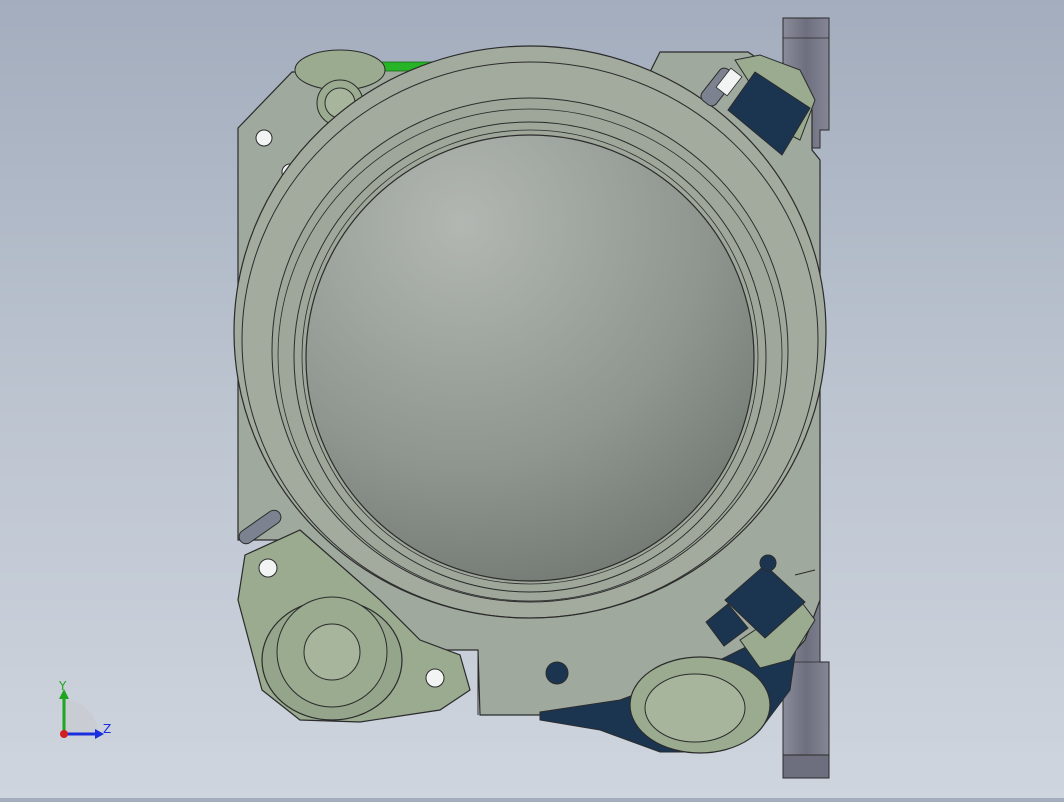 The height and width of the screenshot is (802, 1064). What do you see at coordinates (62, 686) in the screenshot?
I see `y-axis-label: Y` at bounding box center [62, 686].